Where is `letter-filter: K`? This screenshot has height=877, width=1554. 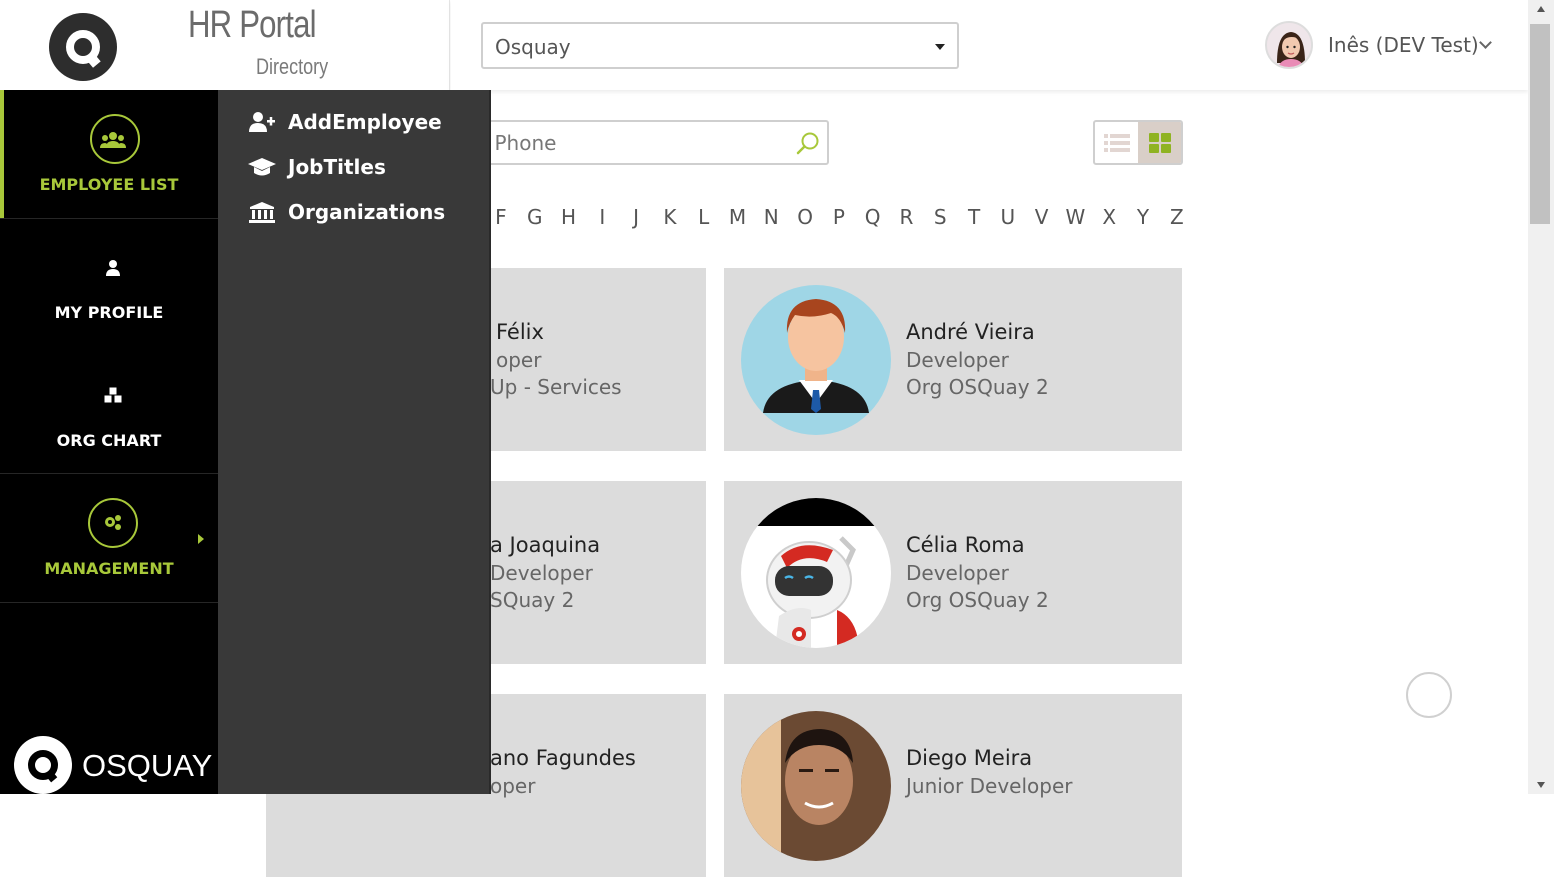 letter-filter: K is located at coordinates (670, 218).